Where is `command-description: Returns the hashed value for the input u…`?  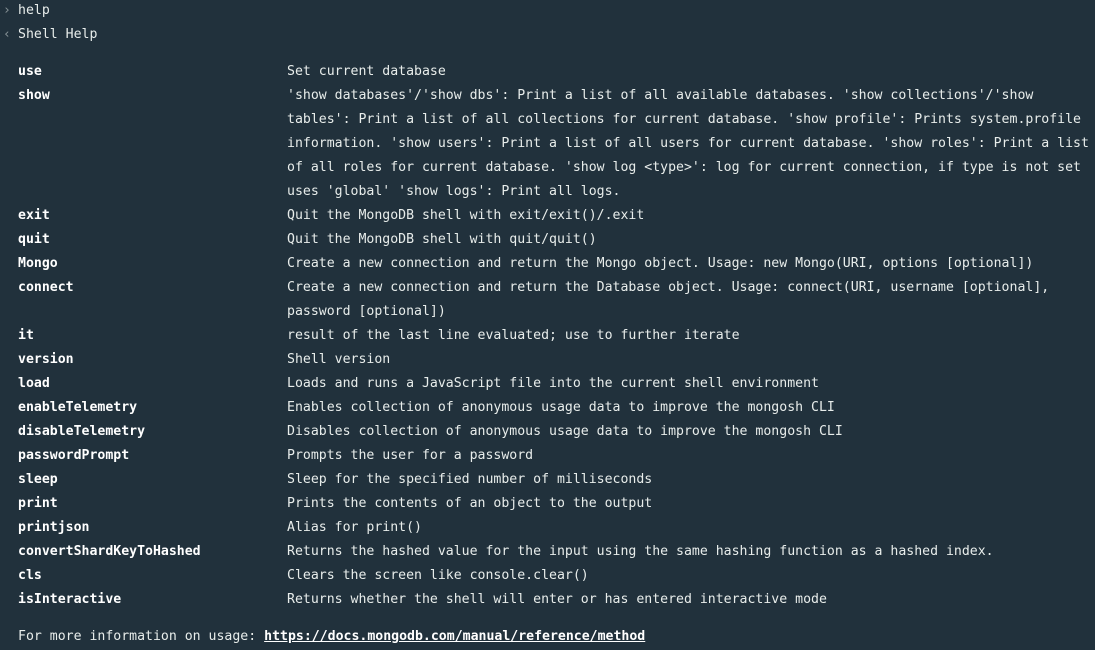
command-description: Returns the hashed value for the input u… is located at coordinates (640, 551).